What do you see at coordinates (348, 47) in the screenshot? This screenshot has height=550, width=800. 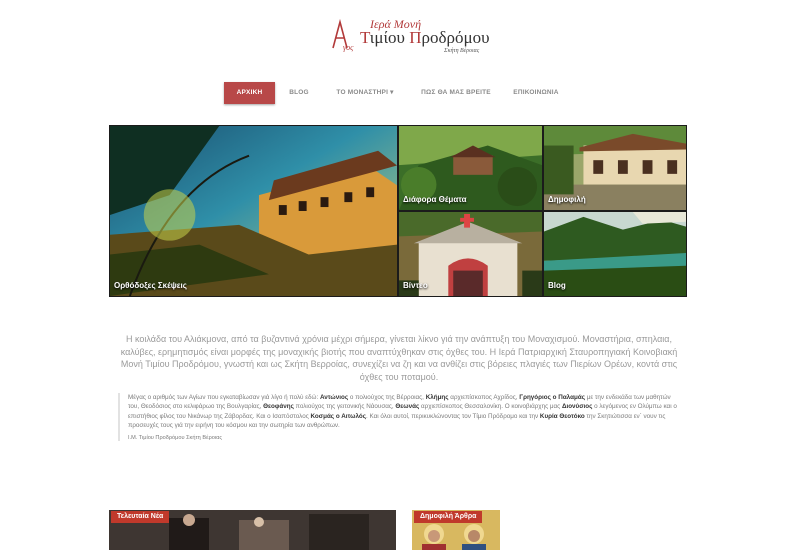 I see `svg-text: γος` at bounding box center [348, 47].